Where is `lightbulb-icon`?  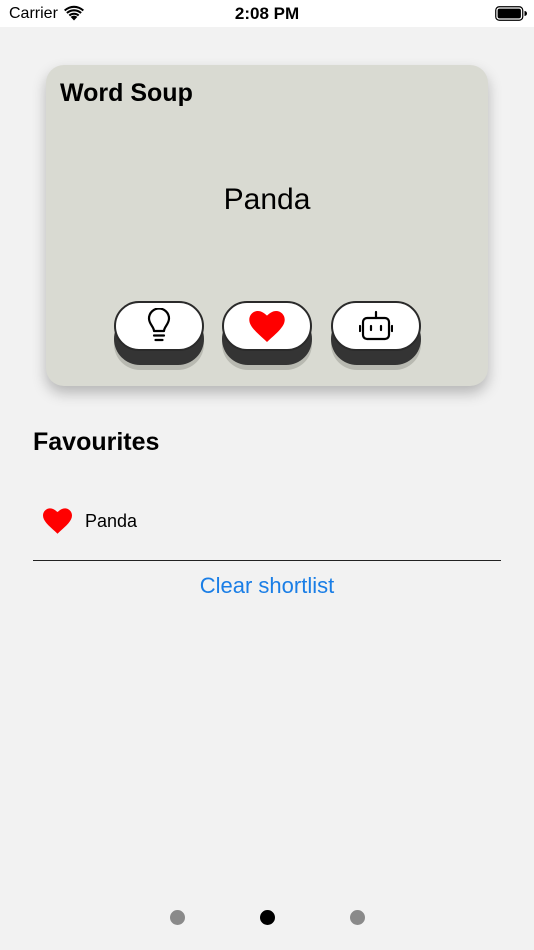
lightbulb-icon is located at coordinates (159, 325).